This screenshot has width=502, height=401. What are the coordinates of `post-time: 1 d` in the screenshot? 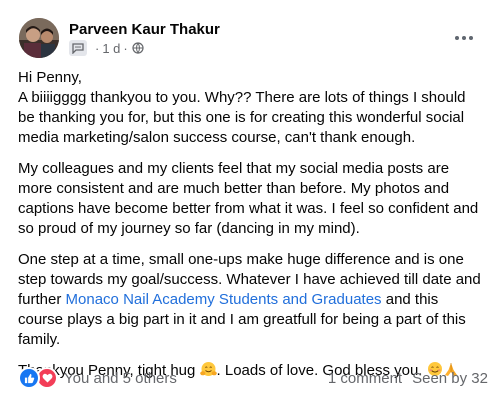 It's located at (111, 48).